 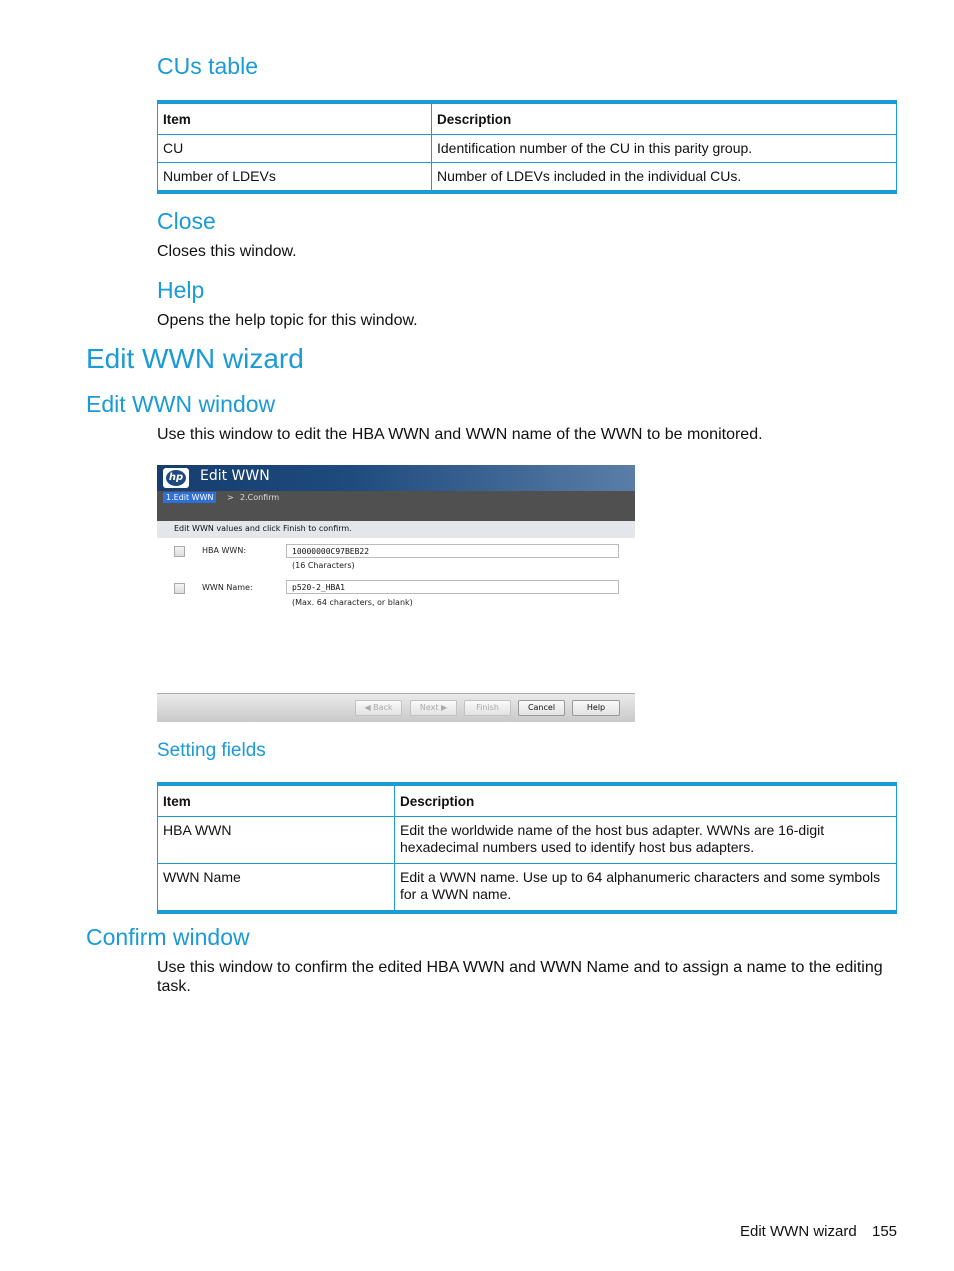 I want to click on dialog-title: Edit WWN, so click(x=235, y=476).